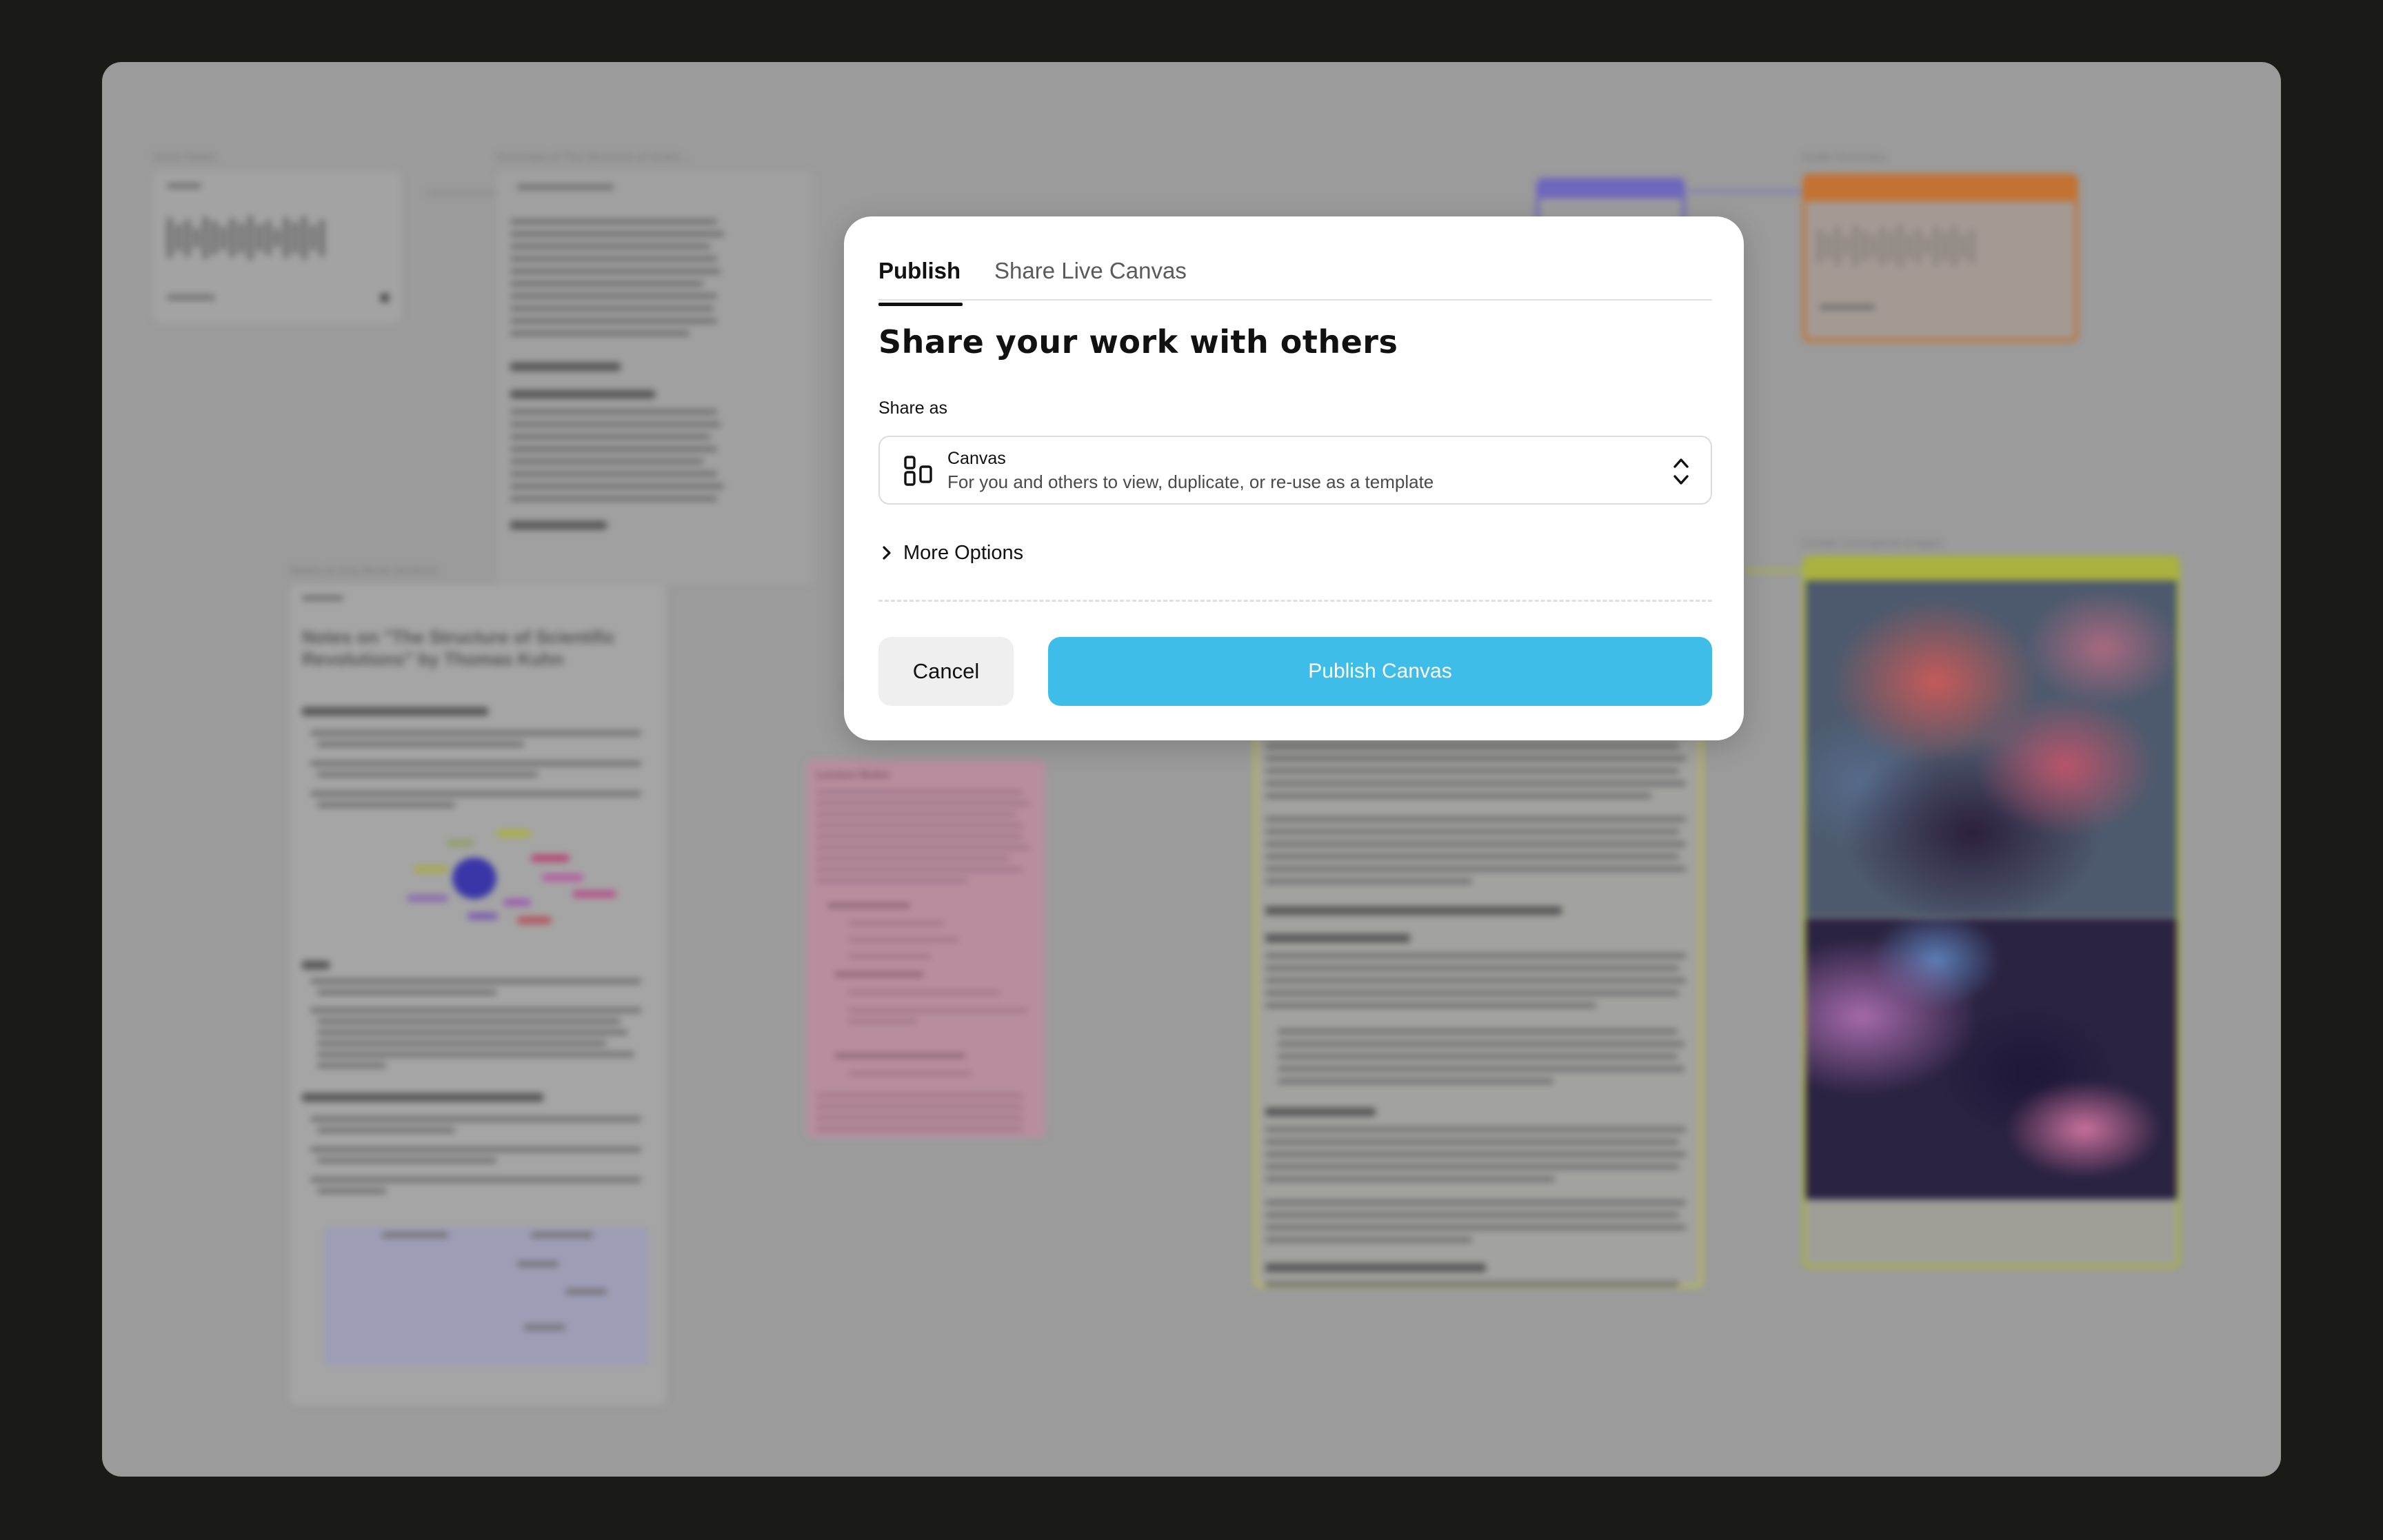 The width and height of the screenshot is (2383, 1540). Describe the element at coordinates (1295, 601) in the screenshot. I see `dashed-divider` at that location.